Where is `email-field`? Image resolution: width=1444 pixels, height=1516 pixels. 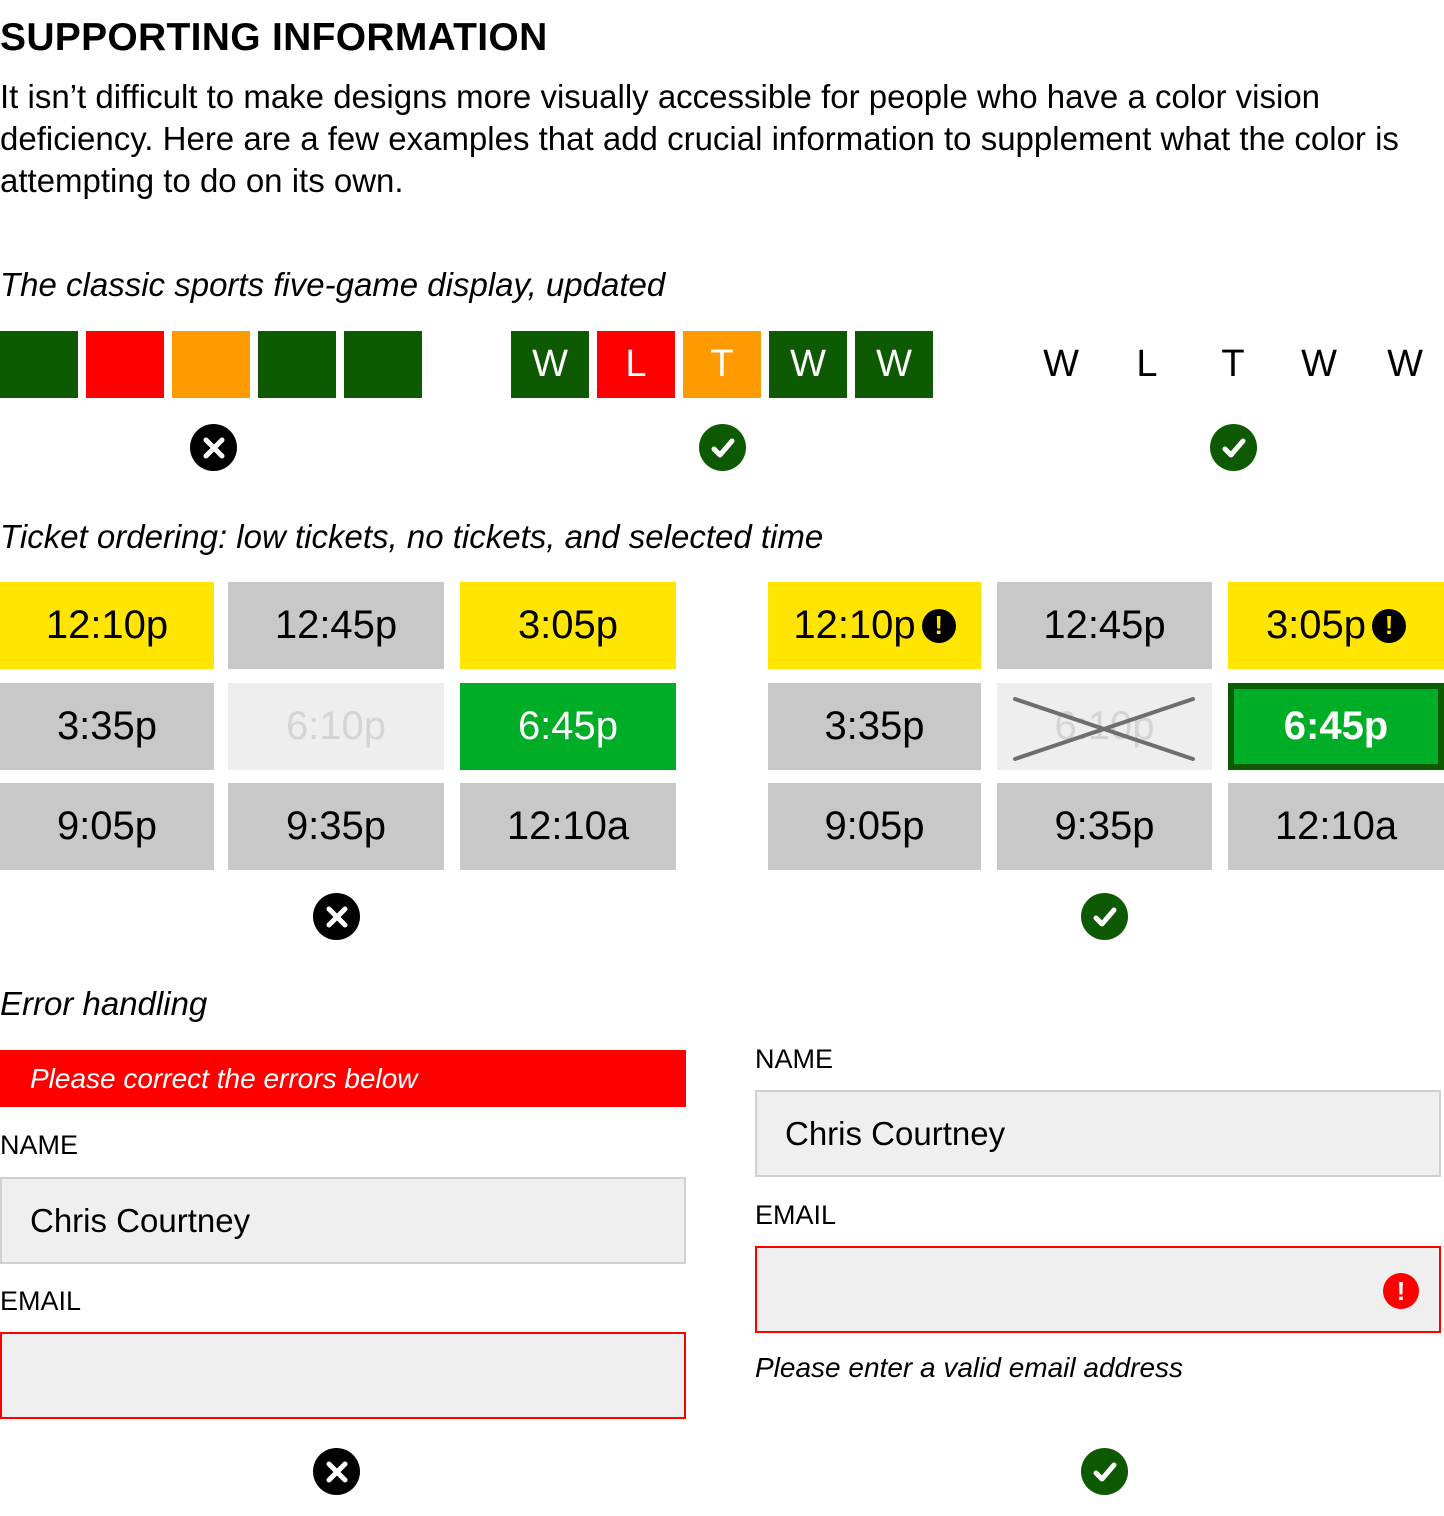 email-field is located at coordinates (343, 1375).